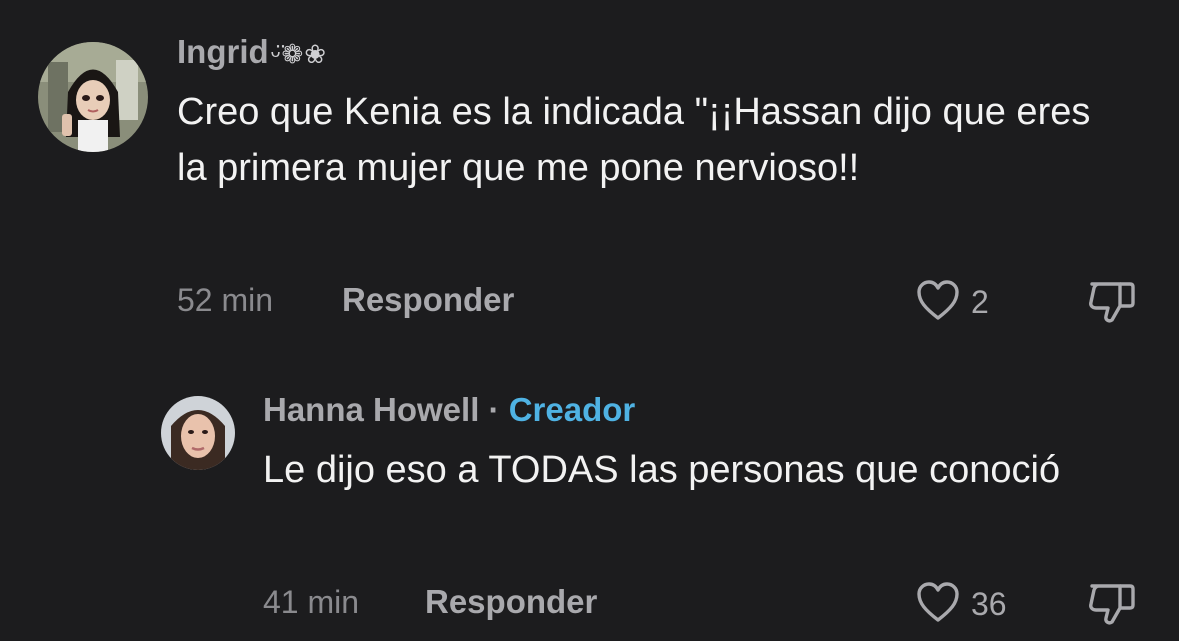 Image resolution: width=1179 pixels, height=641 pixels. What do you see at coordinates (989, 604) in the screenshot?
I see `like-count: 36` at bounding box center [989, 604].